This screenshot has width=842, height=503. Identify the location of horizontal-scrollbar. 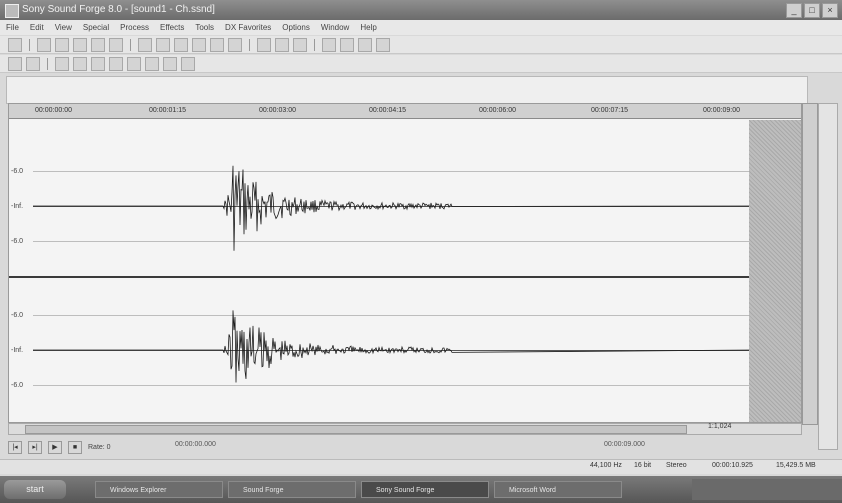
(405, 429).